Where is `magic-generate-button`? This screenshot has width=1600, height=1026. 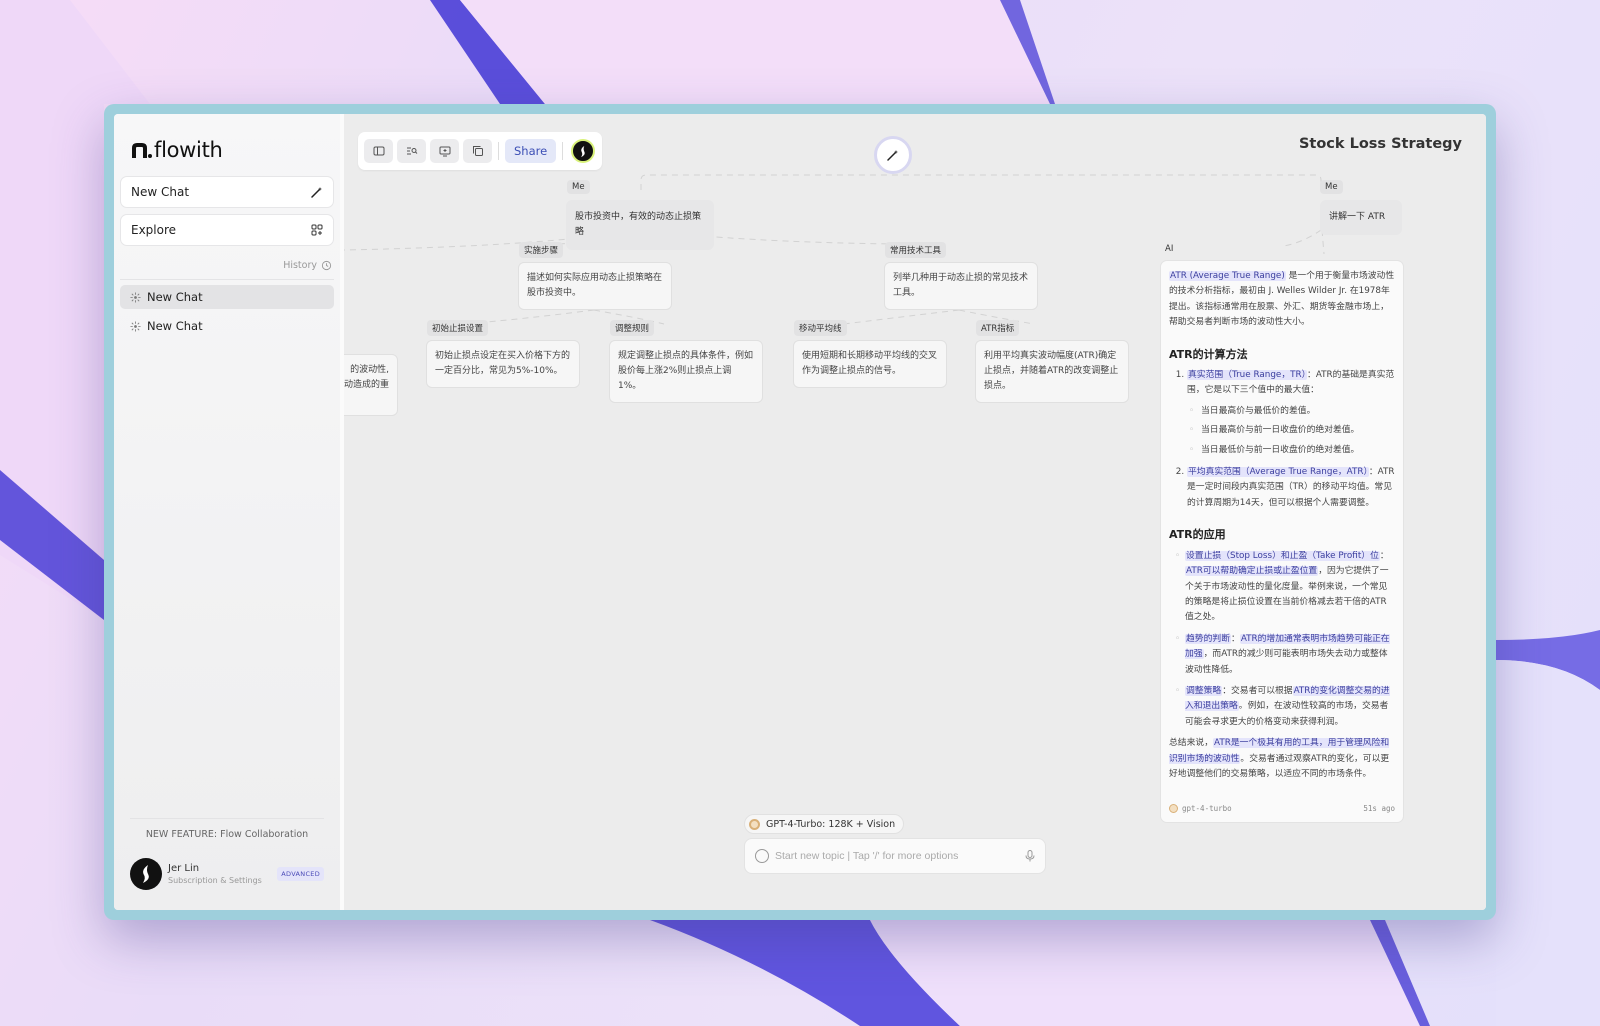
magic-generate-button is located at coordinates (893, 155).